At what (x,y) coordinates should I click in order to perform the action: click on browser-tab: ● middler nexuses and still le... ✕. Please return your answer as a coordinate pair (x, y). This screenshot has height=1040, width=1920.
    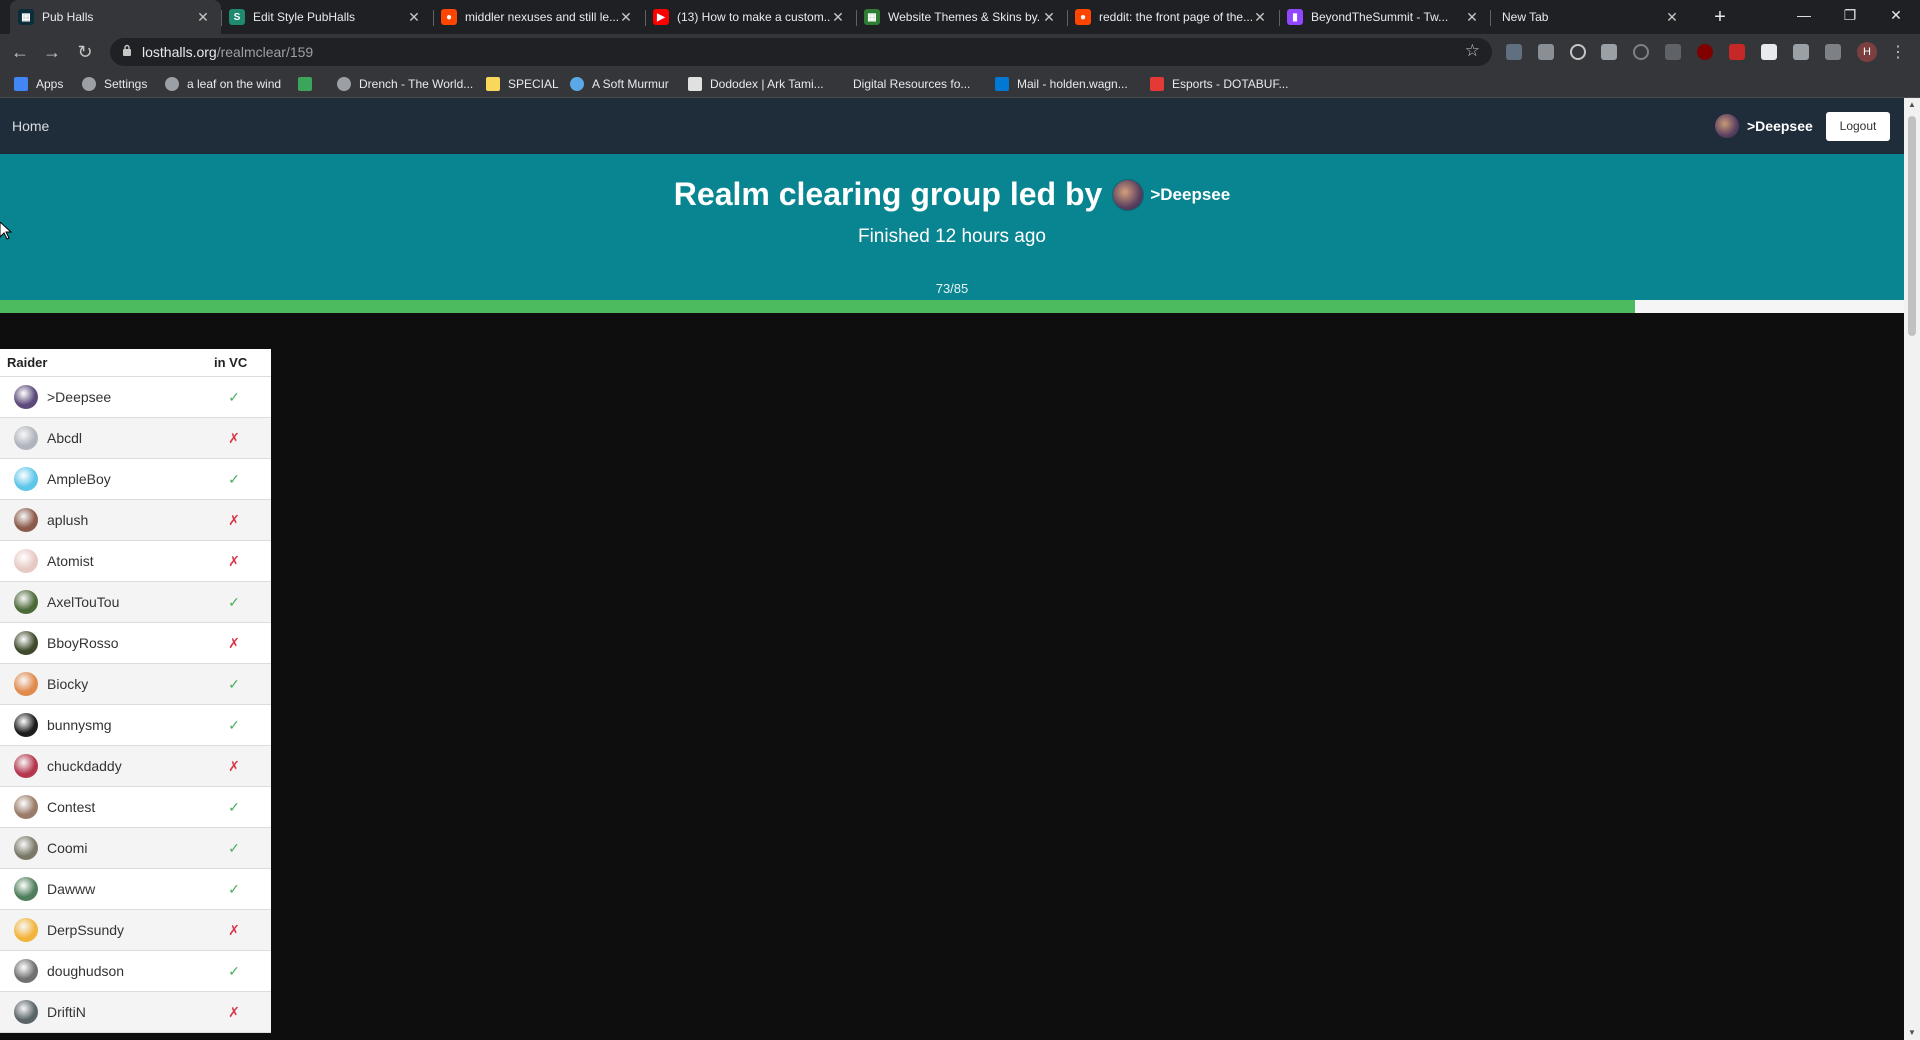
    Looking at the image, I should click on (538, 17).